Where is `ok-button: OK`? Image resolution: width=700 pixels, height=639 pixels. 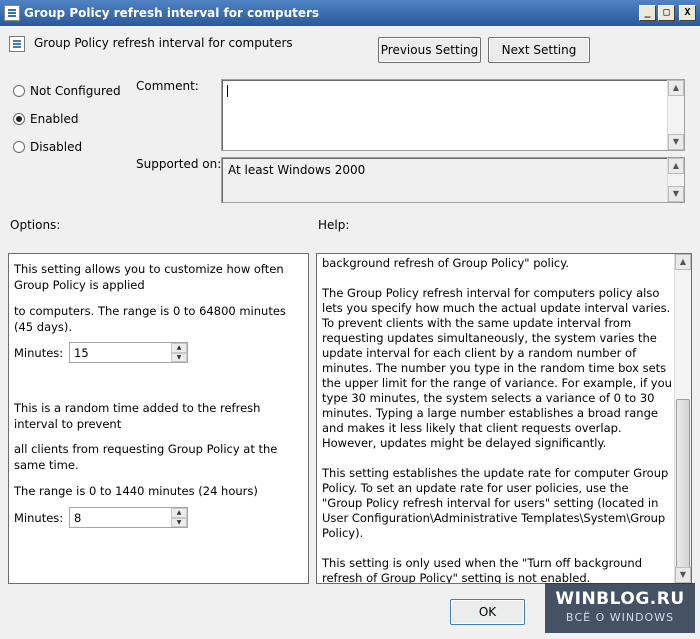 ok-button: OK is located at coordinates (487, 612).